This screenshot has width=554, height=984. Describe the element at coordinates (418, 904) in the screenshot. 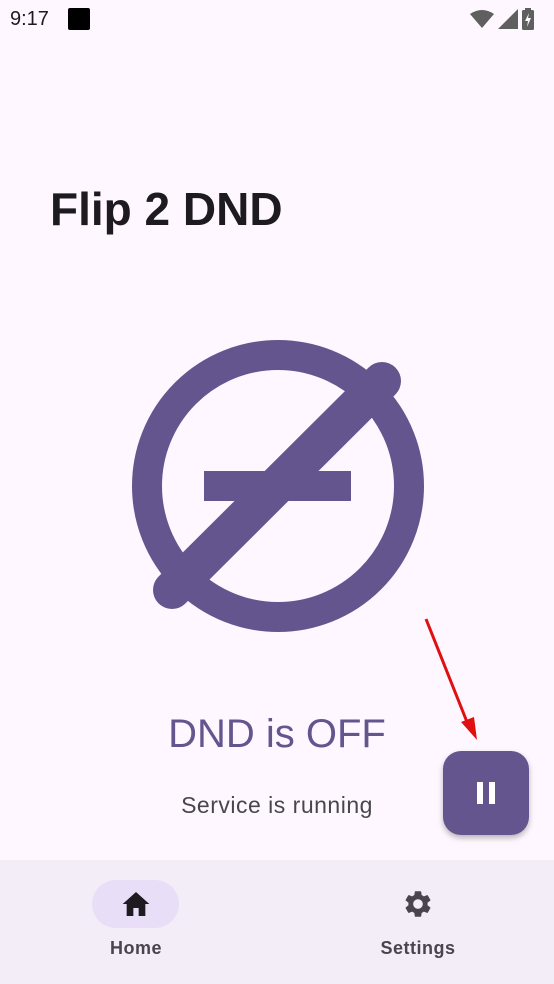

I see `gear-icon` at that location.